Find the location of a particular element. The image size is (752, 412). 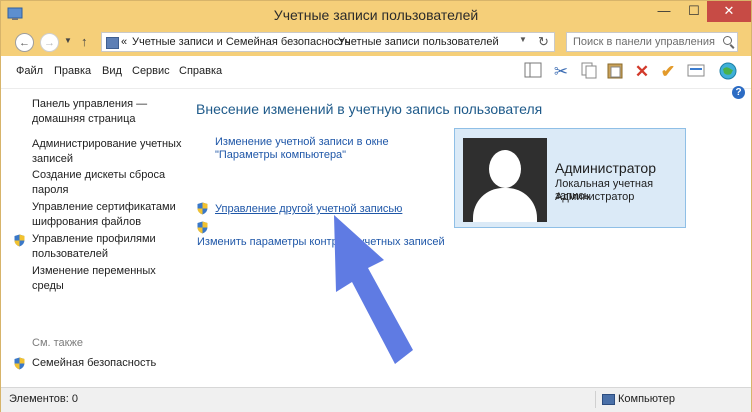

layout-icon is located at coordinates (533, 72).